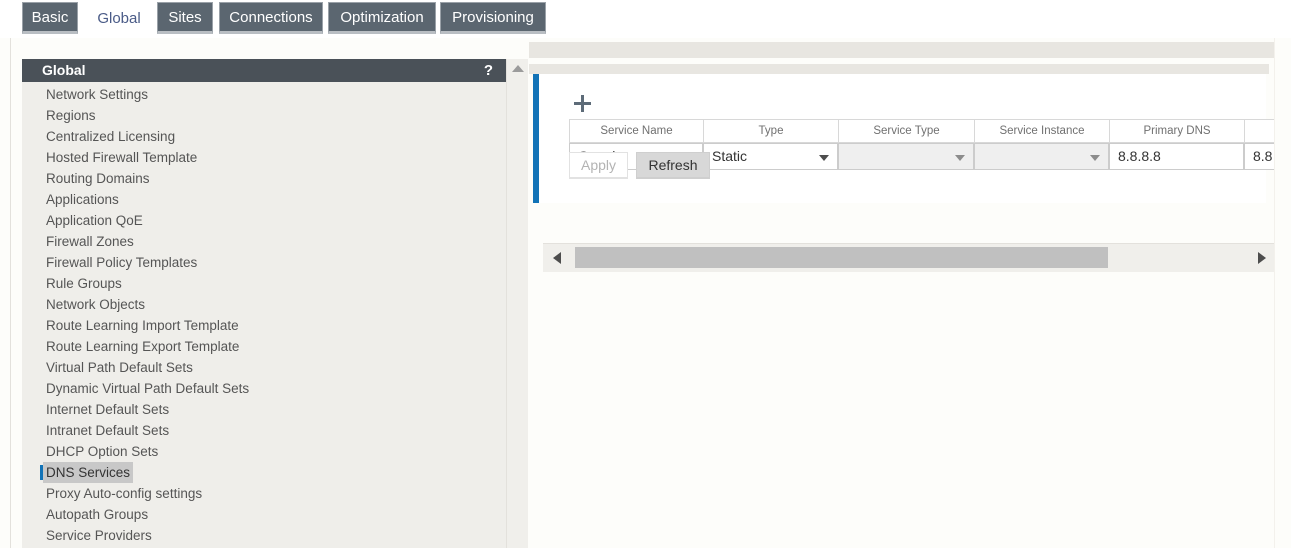  Describe the element at coordinates (557, 258) in the screenshot. I see `scroll-left-arrow-icon` at that location.